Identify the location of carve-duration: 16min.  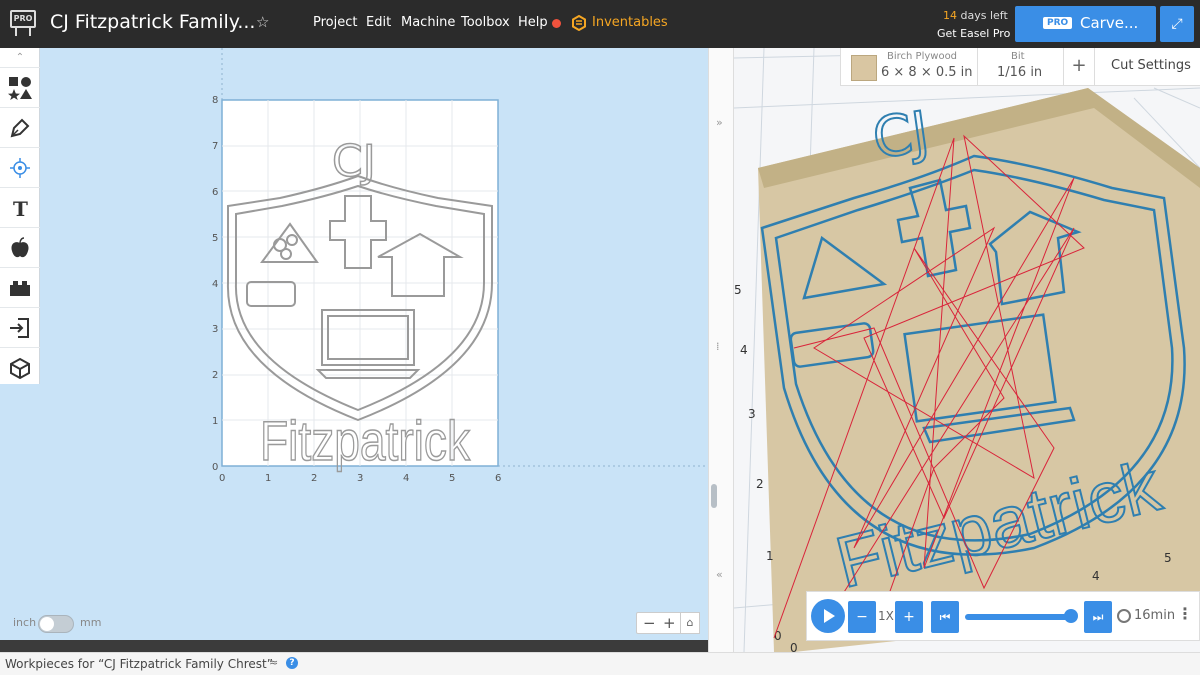
(1155, 615).